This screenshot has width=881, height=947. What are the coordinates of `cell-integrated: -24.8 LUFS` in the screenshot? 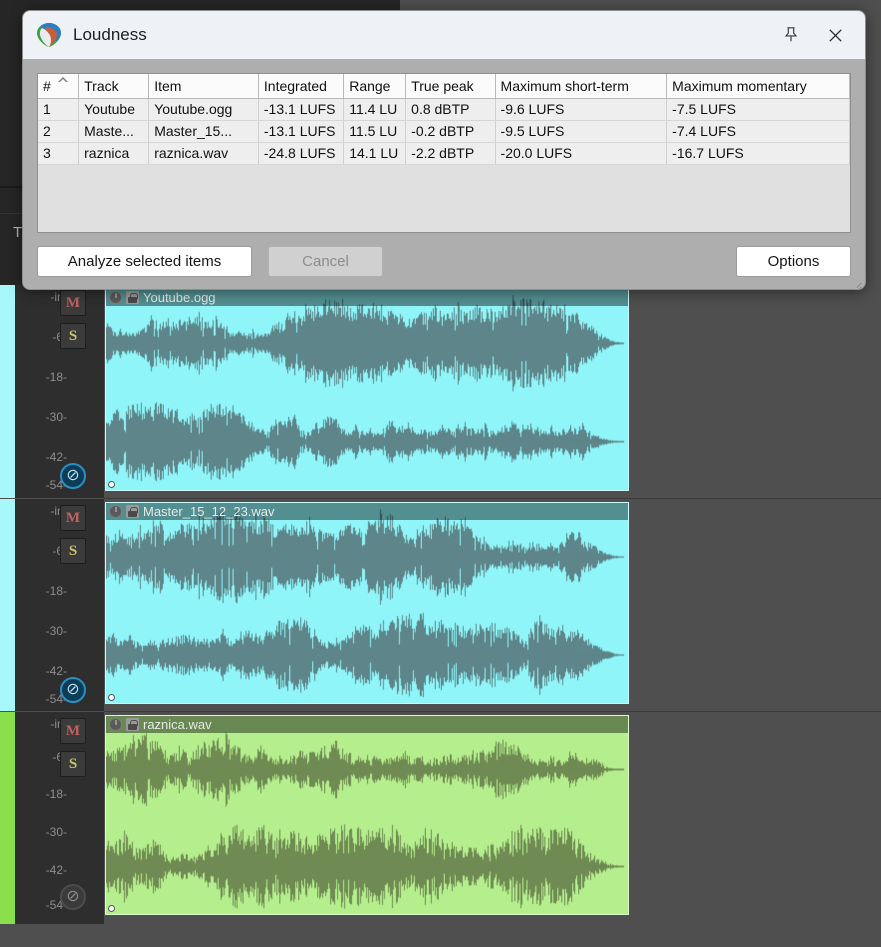 It's located at (301, 153).